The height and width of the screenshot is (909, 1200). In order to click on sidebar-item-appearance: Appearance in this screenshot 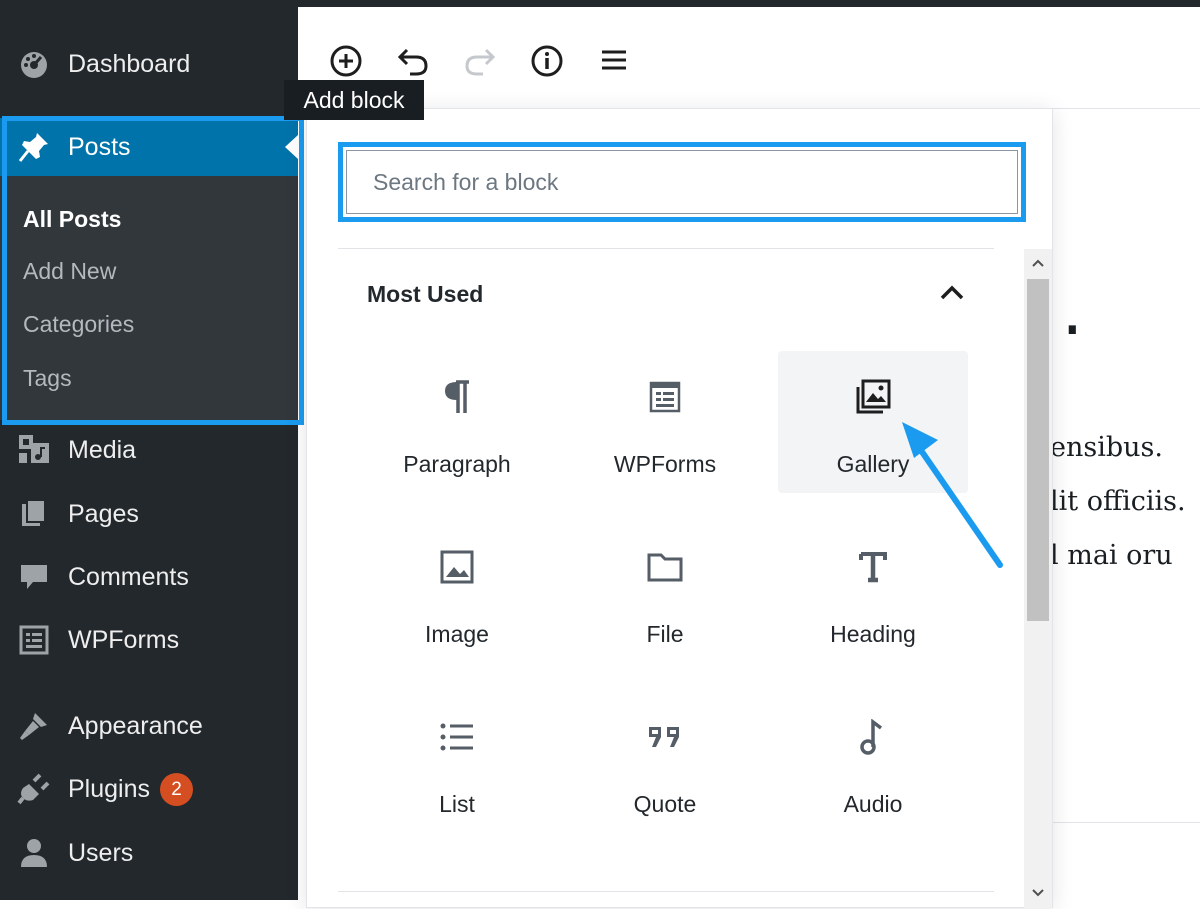, I will do `click(149, 726)`.